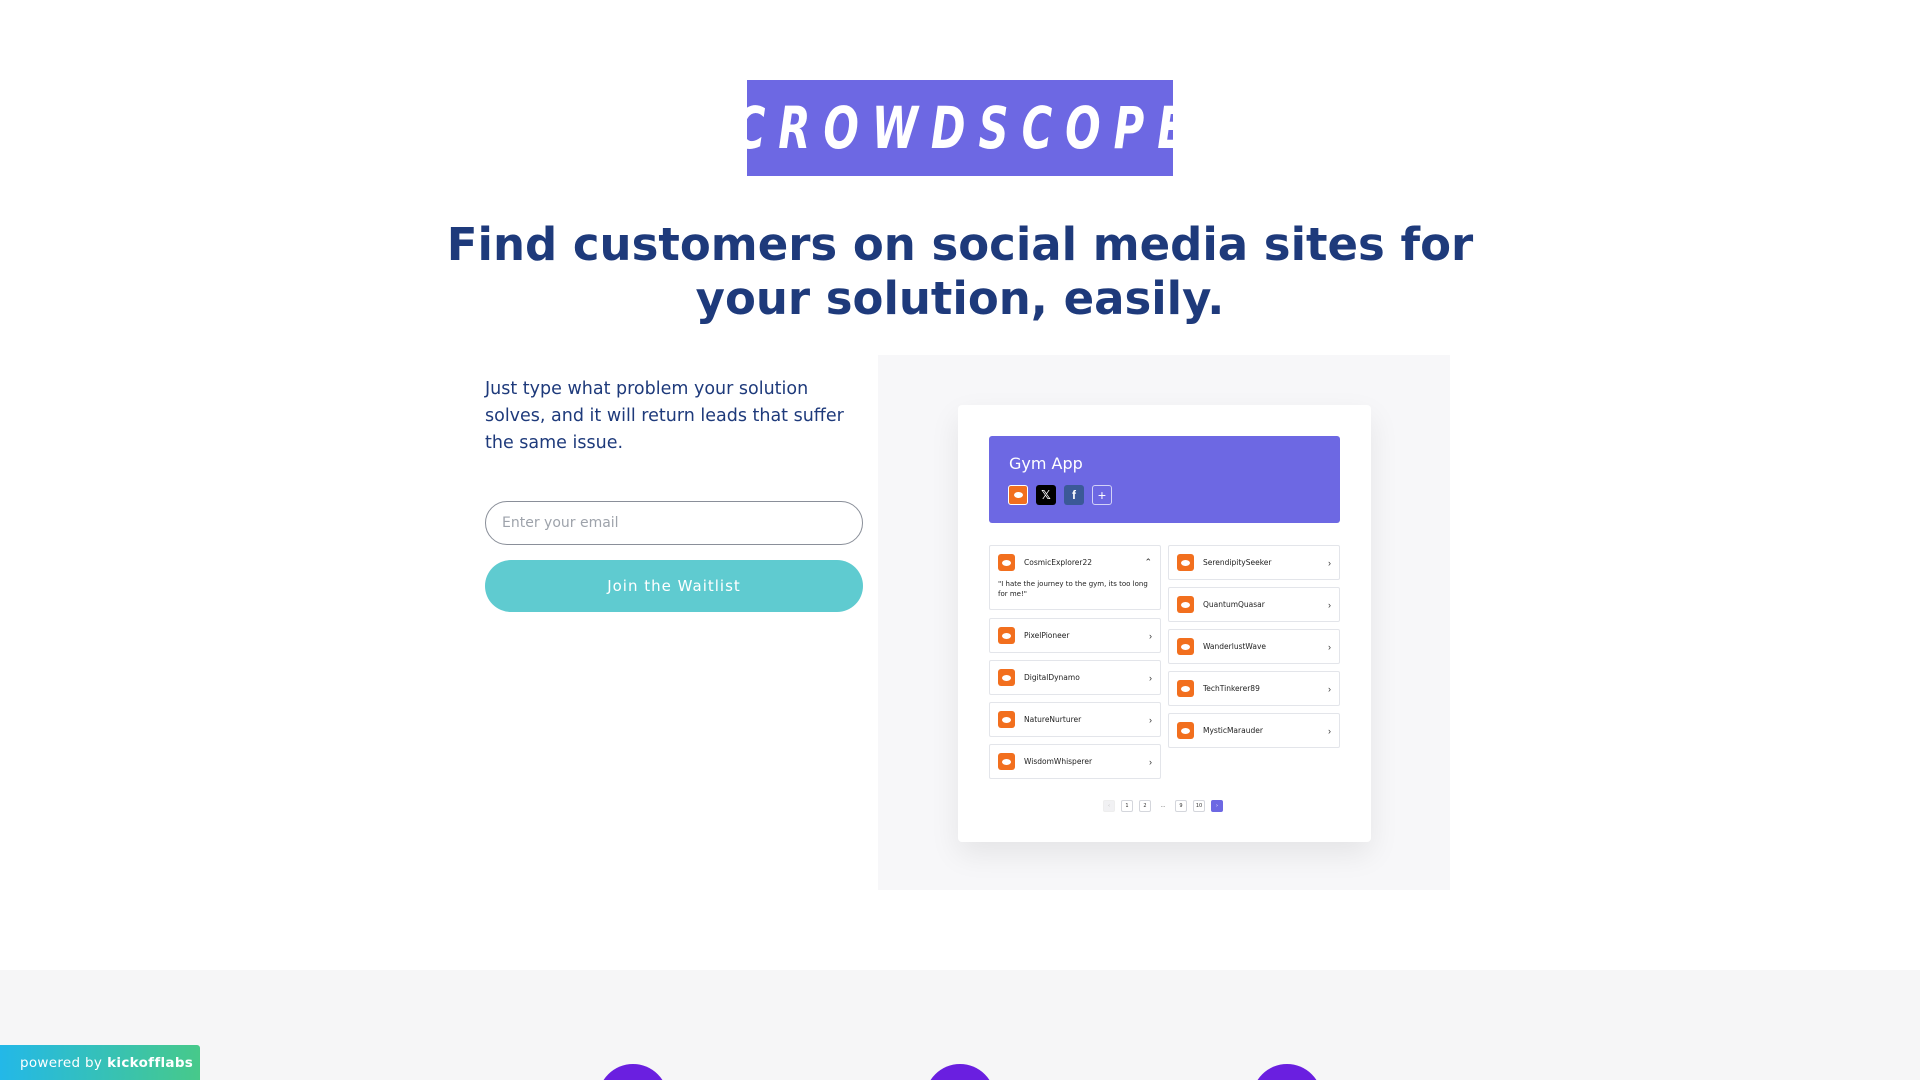  What do you see at coordinates (1075, 635) in the screenshot?
I see `lead-item: PixelPioneer ›` at bounding box center [1075, 635].